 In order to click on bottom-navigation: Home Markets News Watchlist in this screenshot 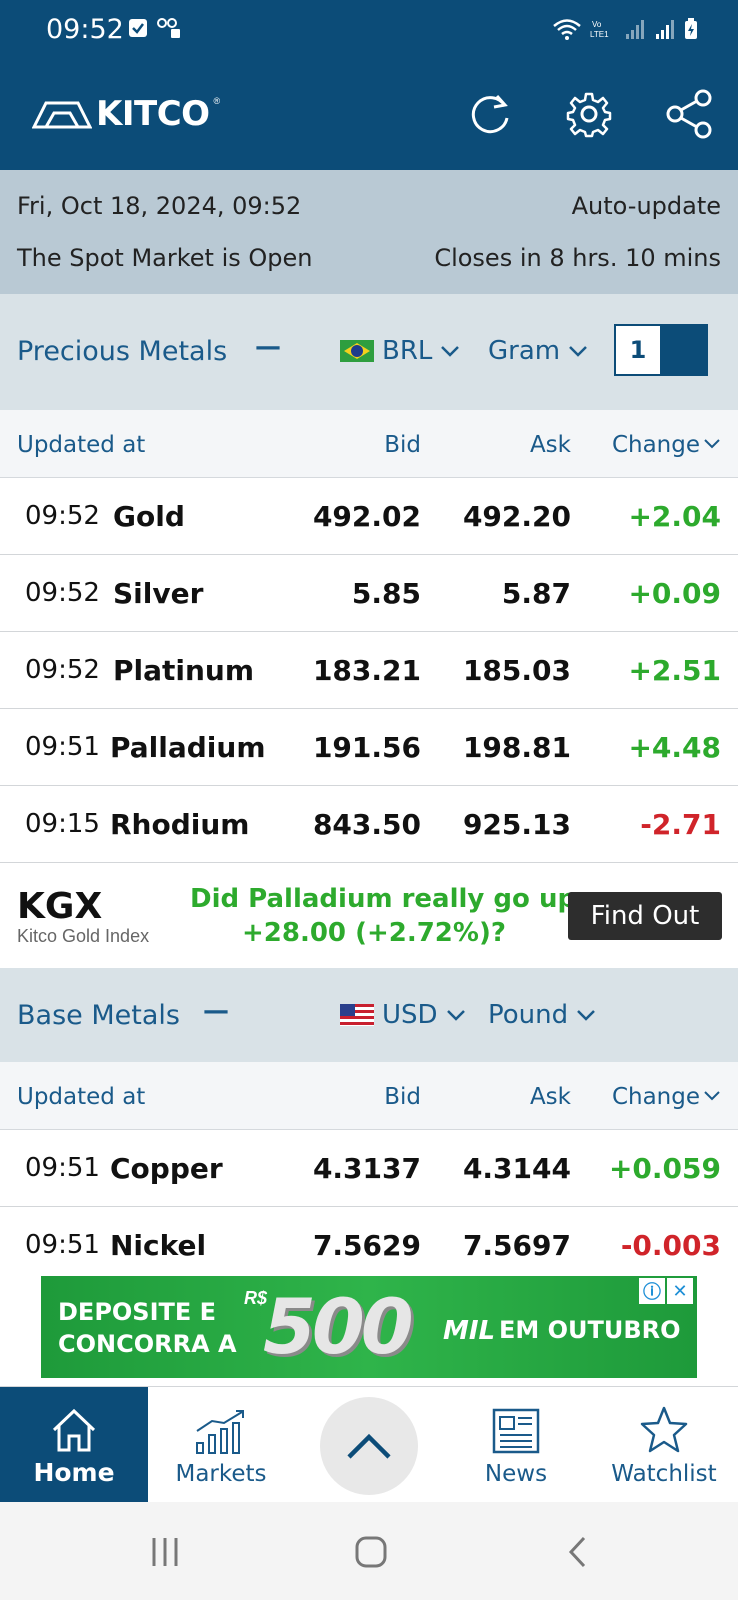, I will do `click(369, 1444)`.